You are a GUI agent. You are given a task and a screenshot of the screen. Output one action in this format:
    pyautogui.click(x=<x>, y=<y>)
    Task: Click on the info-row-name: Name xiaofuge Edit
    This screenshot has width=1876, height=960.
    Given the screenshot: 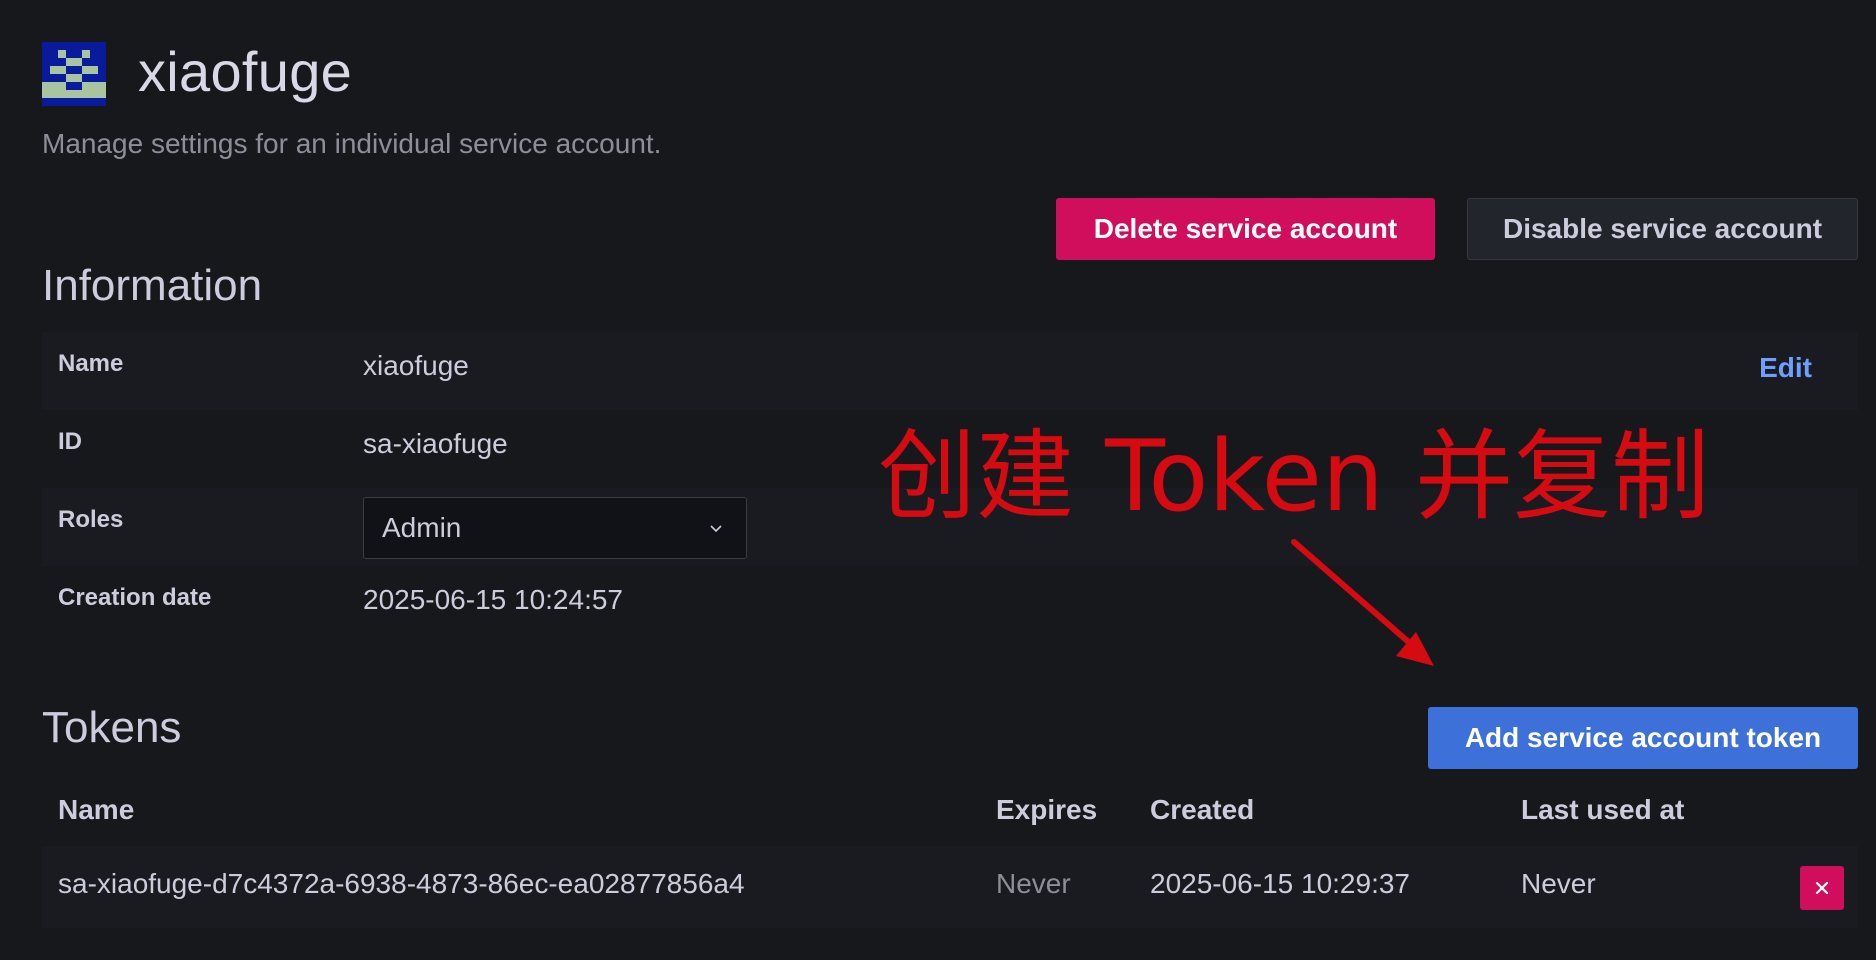 What is the action you would take?
    pyautogui.click(x=950, y=371)
    